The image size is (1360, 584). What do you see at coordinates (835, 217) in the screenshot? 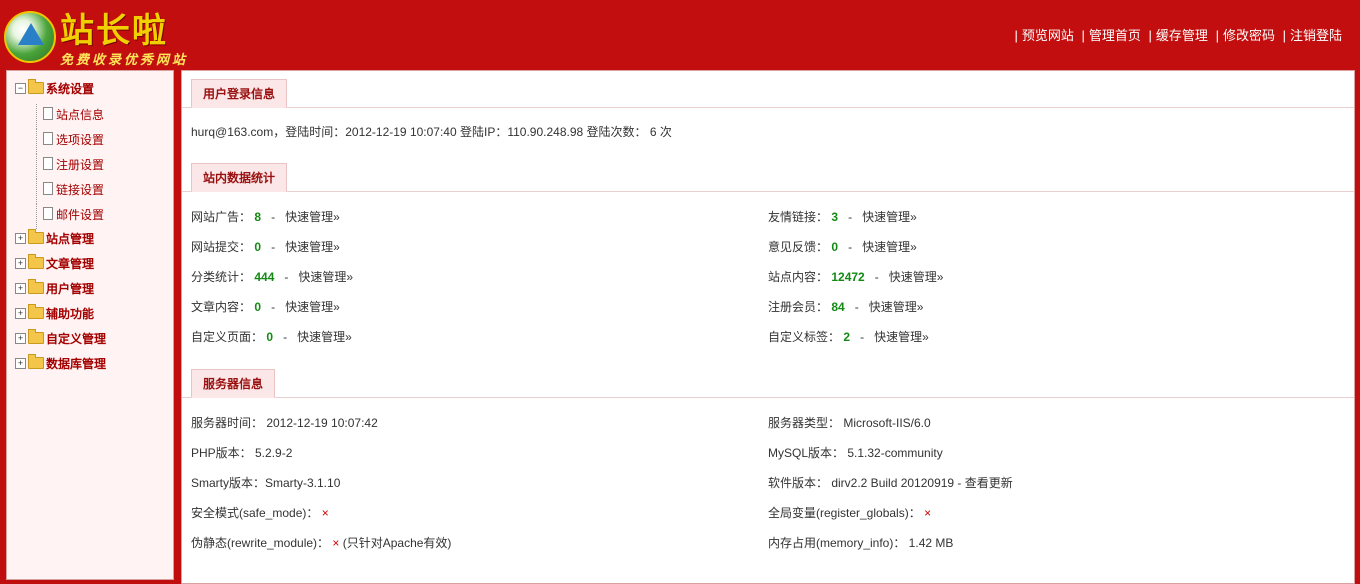
I see `stat-value: 3` at bounding box center [835, 217].